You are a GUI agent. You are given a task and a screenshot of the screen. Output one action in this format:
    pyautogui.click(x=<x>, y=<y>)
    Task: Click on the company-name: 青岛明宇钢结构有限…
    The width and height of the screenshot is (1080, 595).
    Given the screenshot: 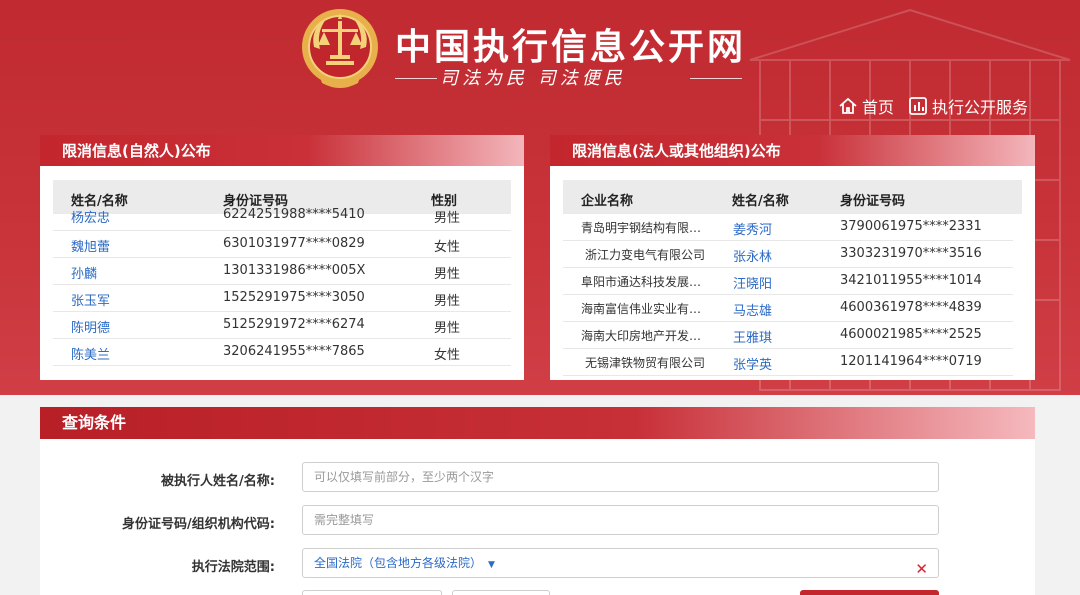 What is the action you would take?
    pyautogui.click(x=641, y=228)
    